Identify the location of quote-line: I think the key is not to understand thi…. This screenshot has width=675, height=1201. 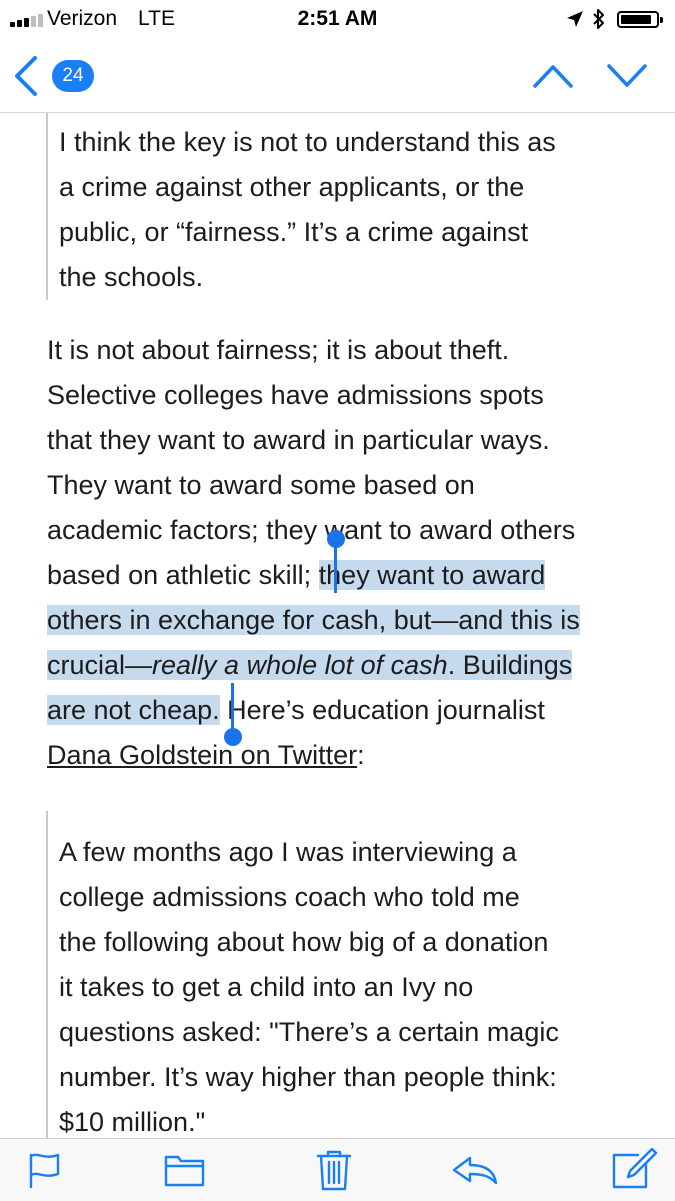
(307, 142).